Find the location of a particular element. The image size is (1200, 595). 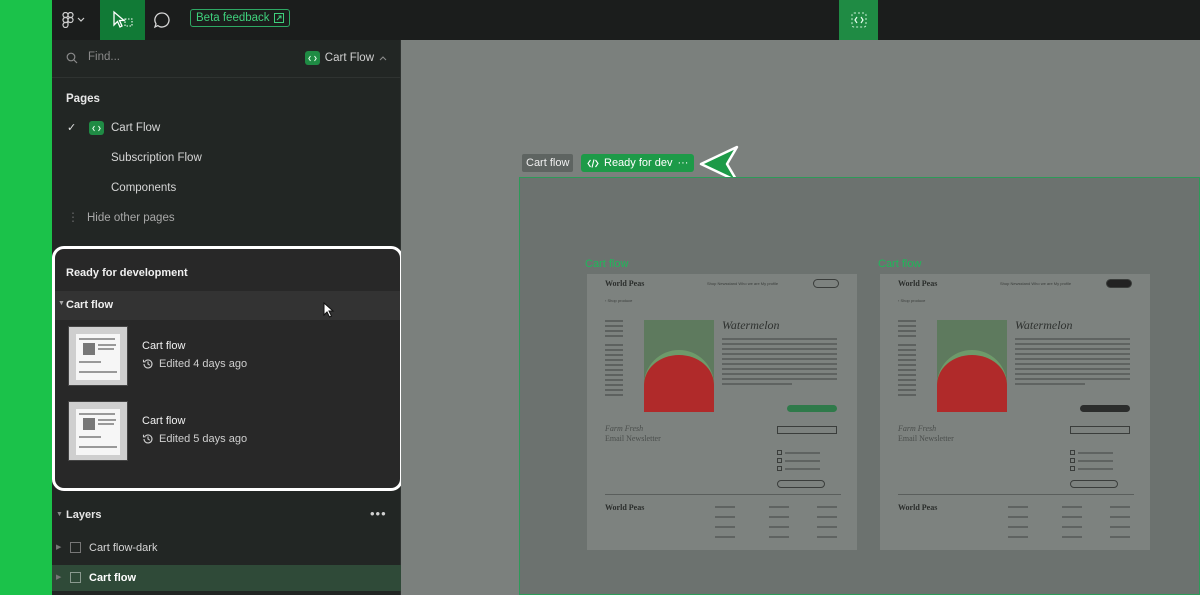

dev-mode-toggle is located at coordinates (858, 20).